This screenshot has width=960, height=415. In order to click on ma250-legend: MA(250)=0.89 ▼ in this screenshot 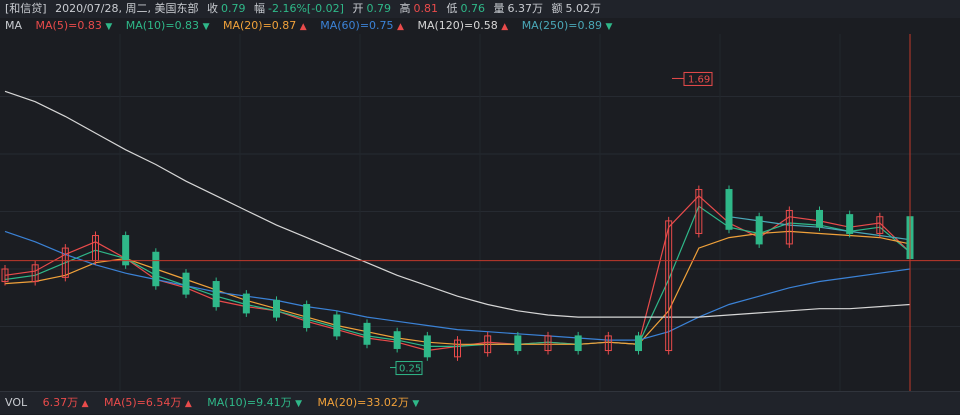, I will do `click(567, 25)`.